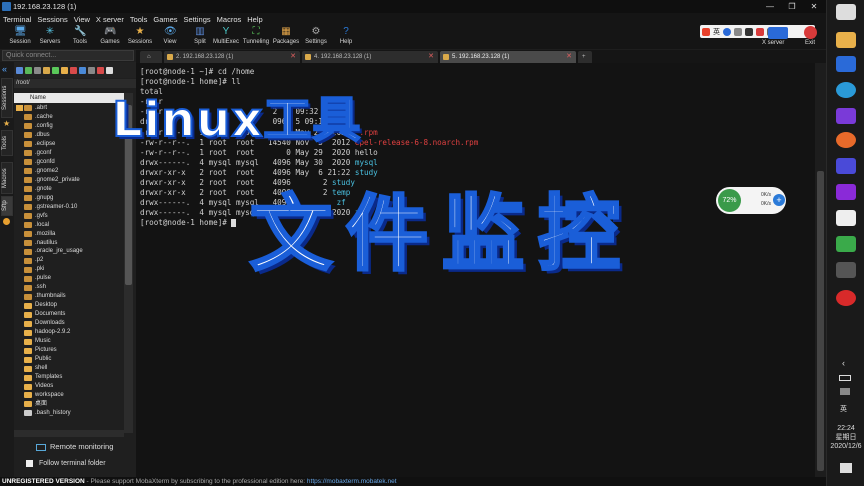 The width and height of the screenshot is (864, 486). What do you see at coordinates (846, 90) in the screenshot?
I see `edge-icon` at bounding box center [846, 90].